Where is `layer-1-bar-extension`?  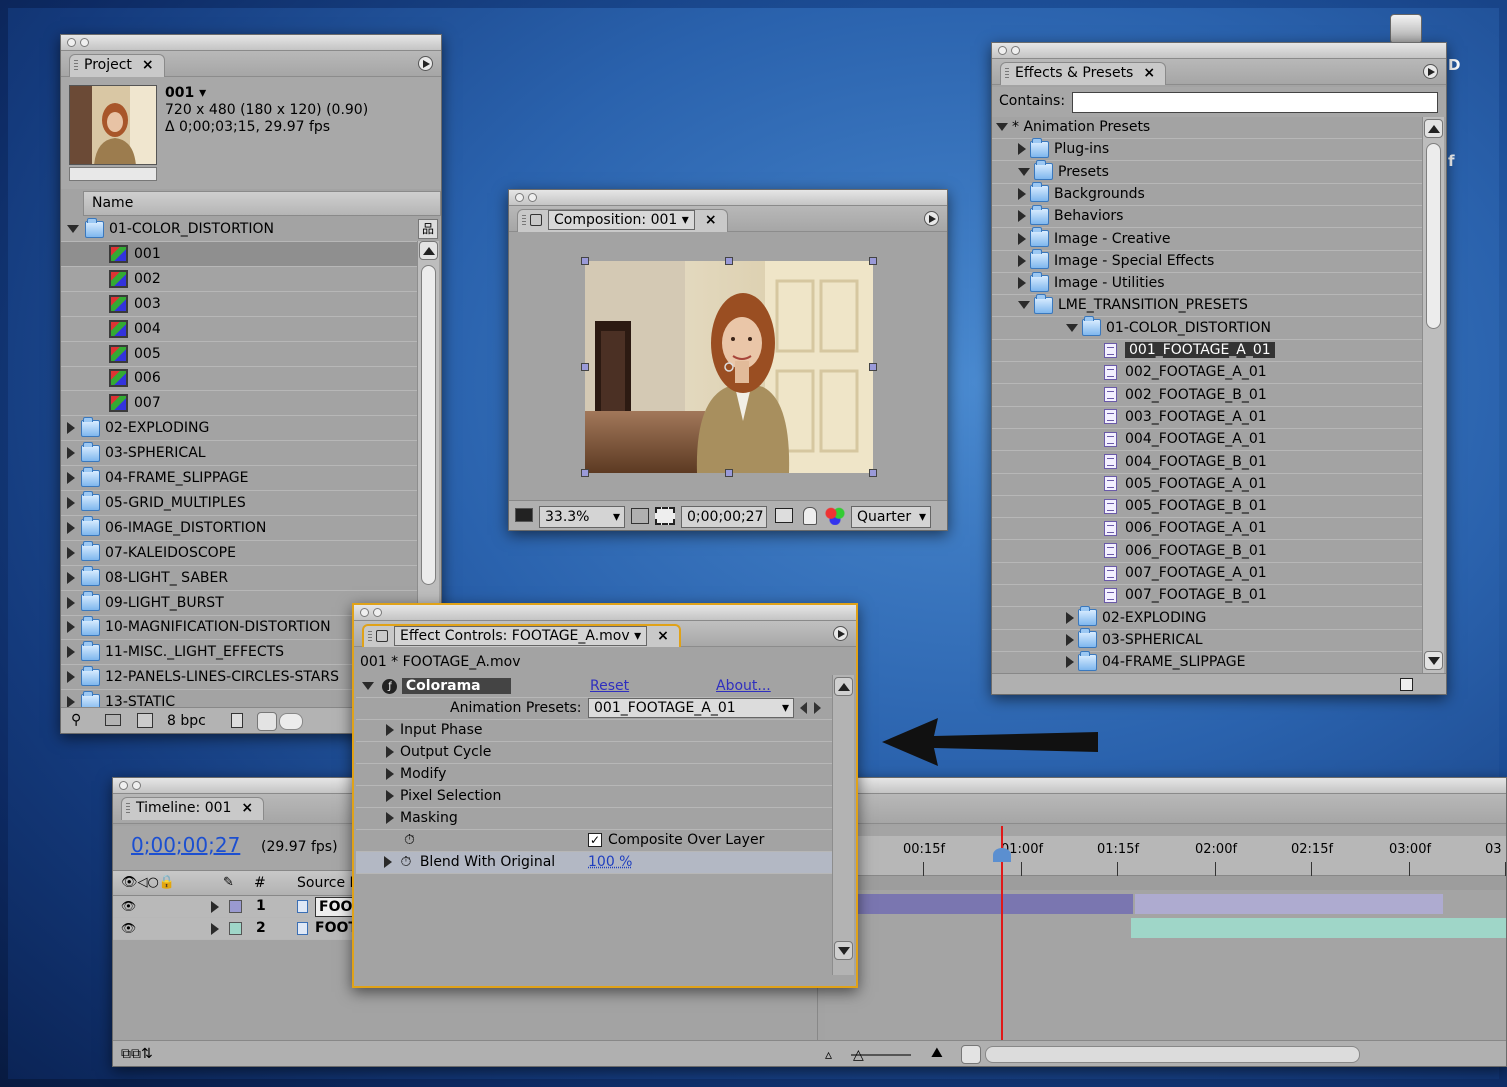
layer-1-bar-extension is located at coordinates (1289, 904).